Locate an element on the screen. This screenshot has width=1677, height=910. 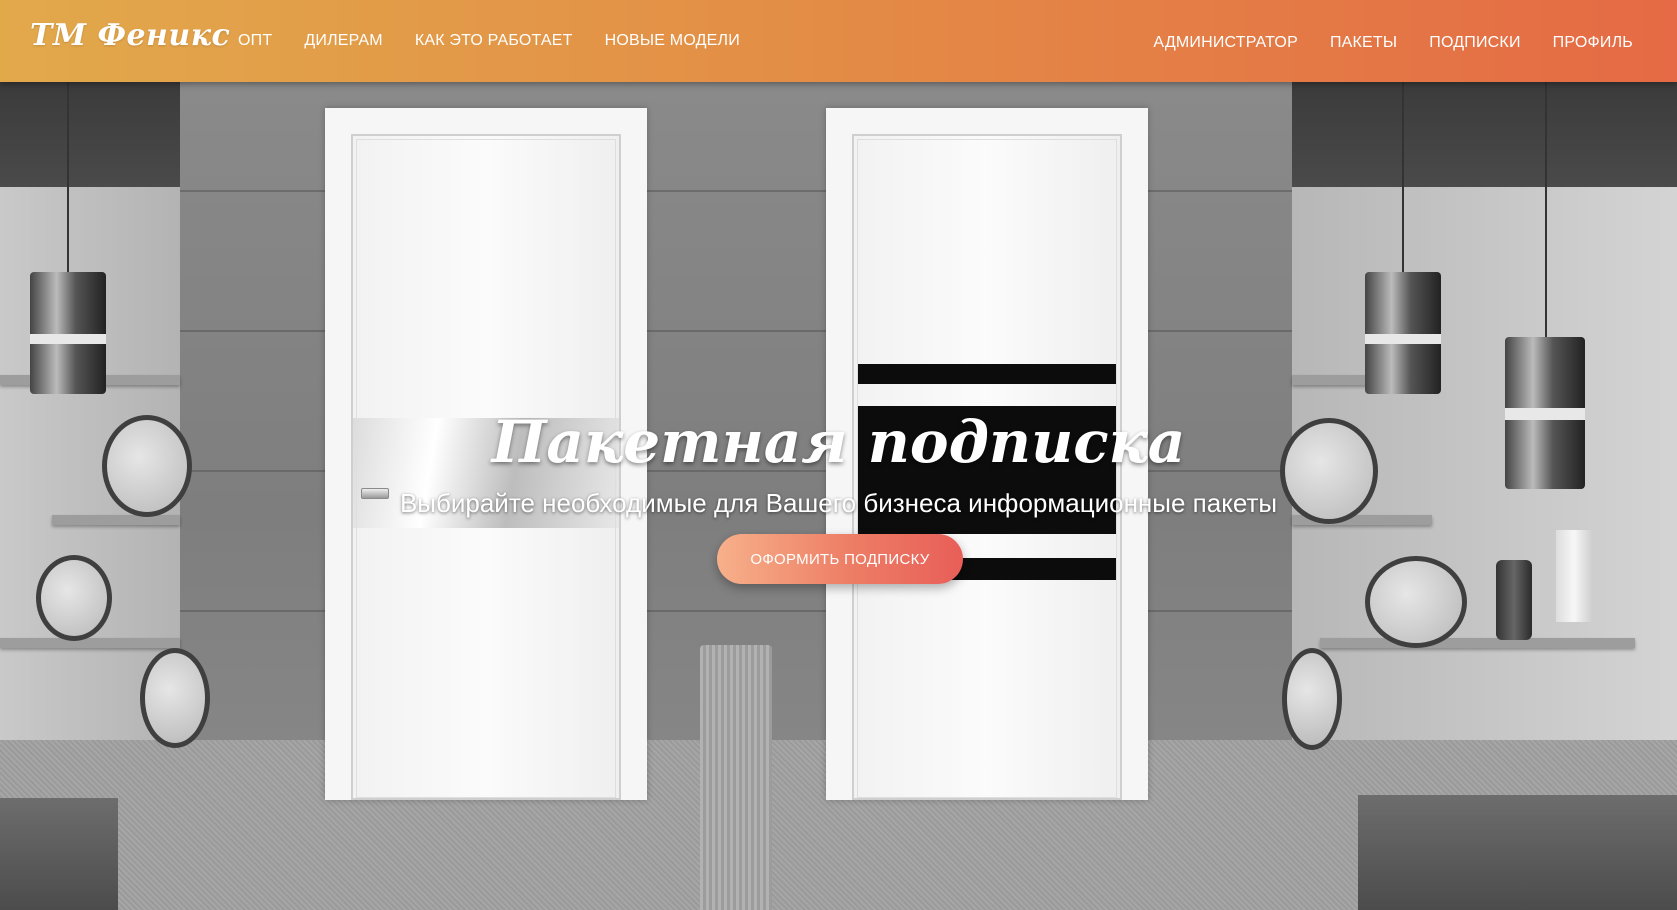
stool is located at coordinates (736, 777).